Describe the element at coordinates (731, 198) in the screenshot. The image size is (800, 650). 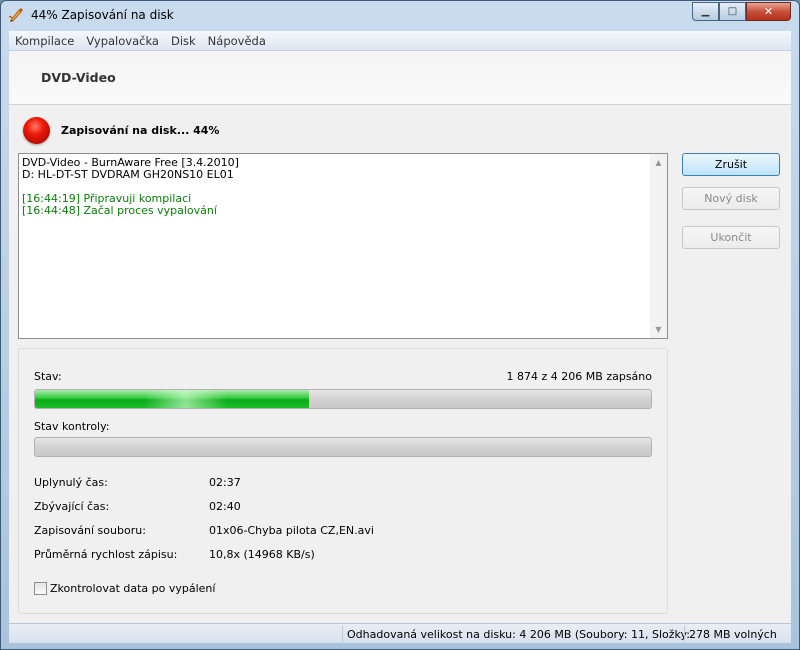
I see `new-disc-button: Nový disk` at that location.